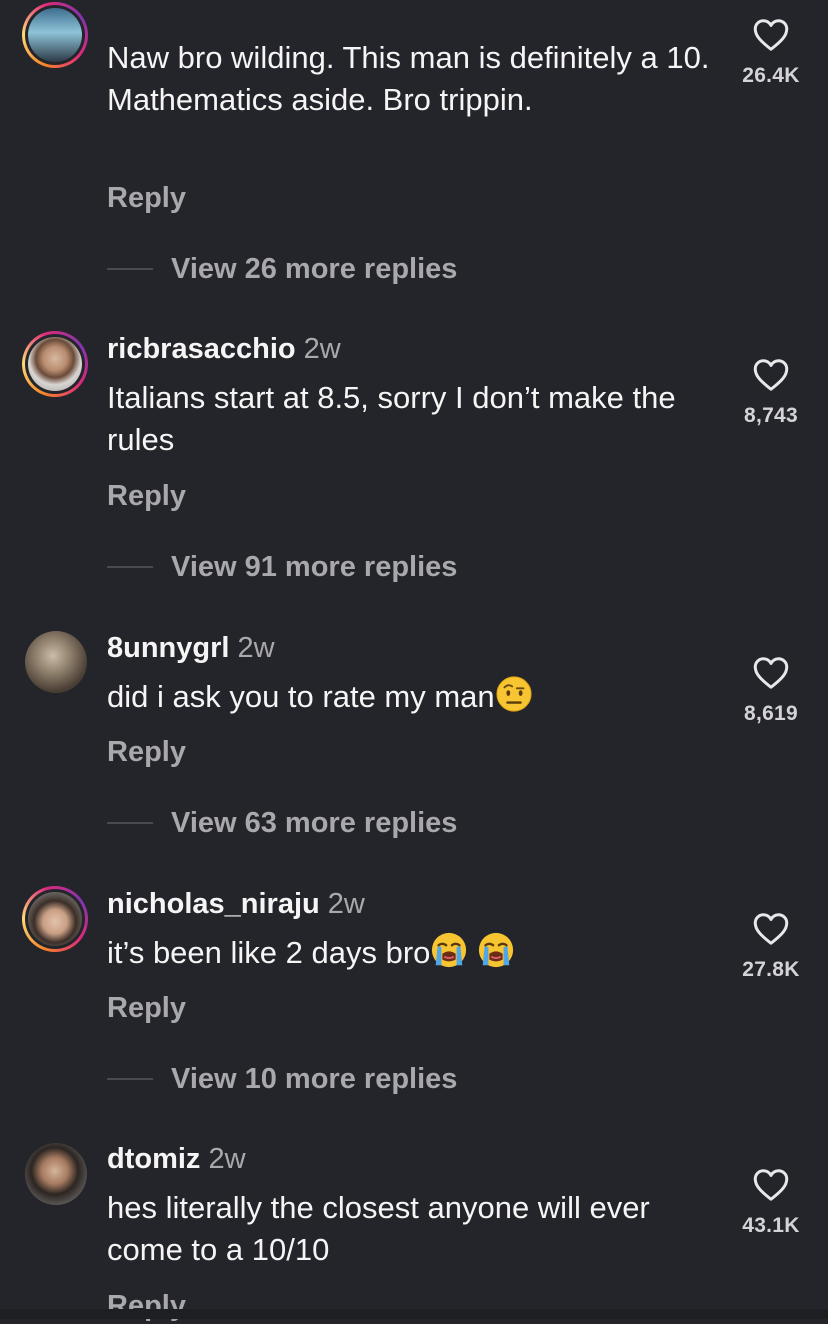 This screenshot has height=1324, width=828. What do you see at coordinates (314, 1078) in the screenshot?
I see `view-replies-label: View 10 more replies` at bounding box center [314, 1078].